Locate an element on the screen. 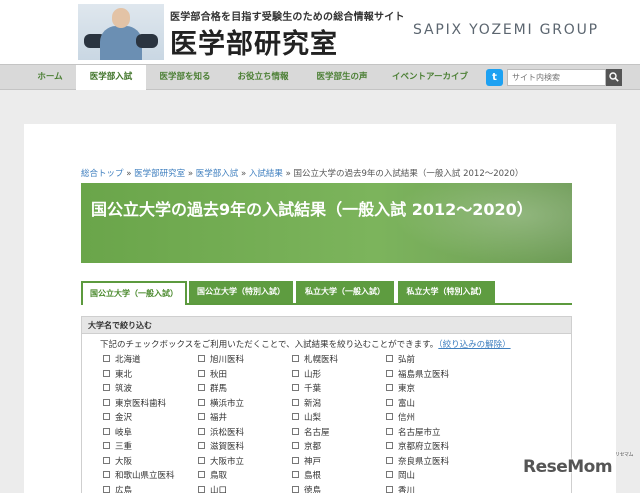  group-logo: SAPIX YOZEMI GROUP is located at coordinates (506, 30).